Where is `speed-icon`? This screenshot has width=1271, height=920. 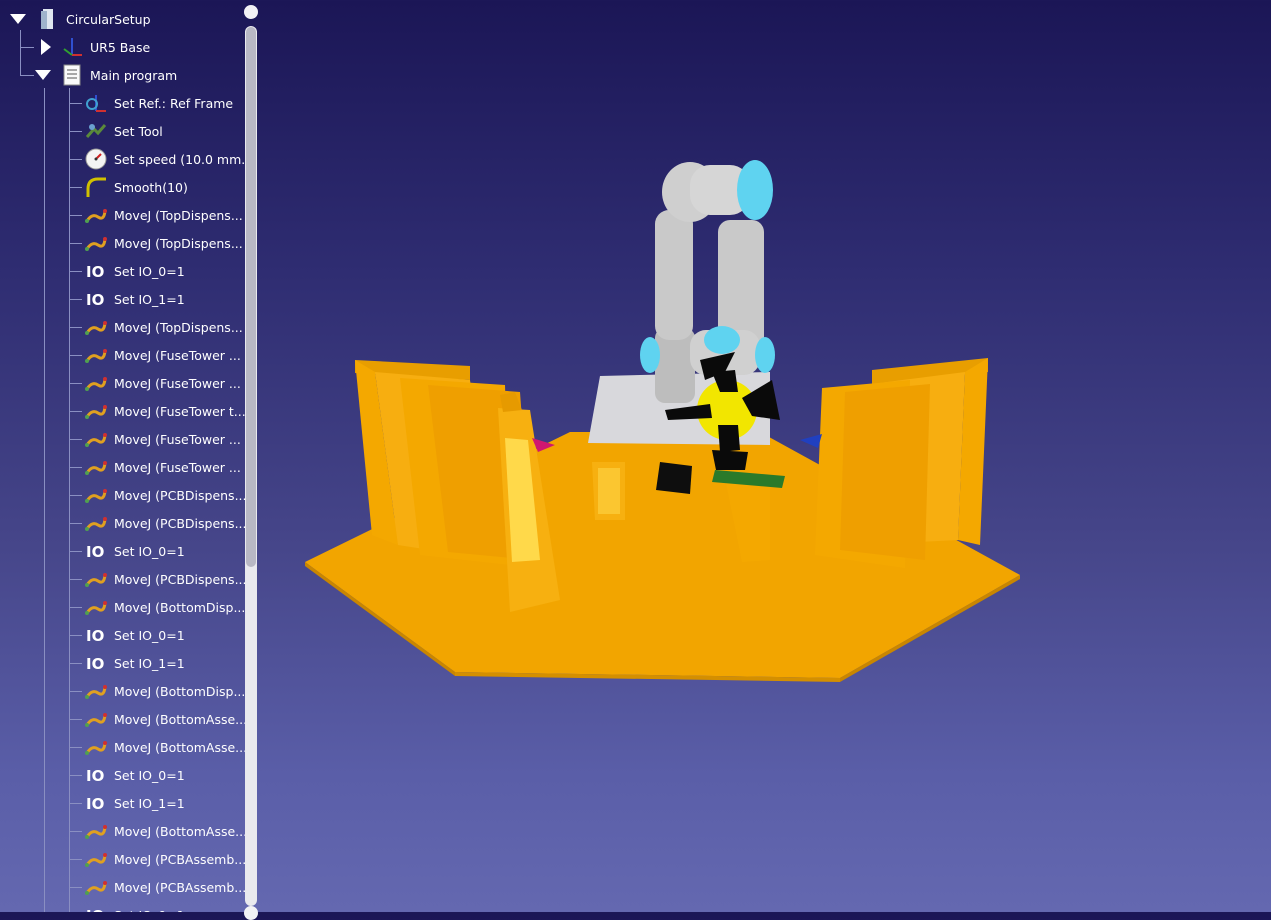 speed-icon is located at coordinates (96, 159).